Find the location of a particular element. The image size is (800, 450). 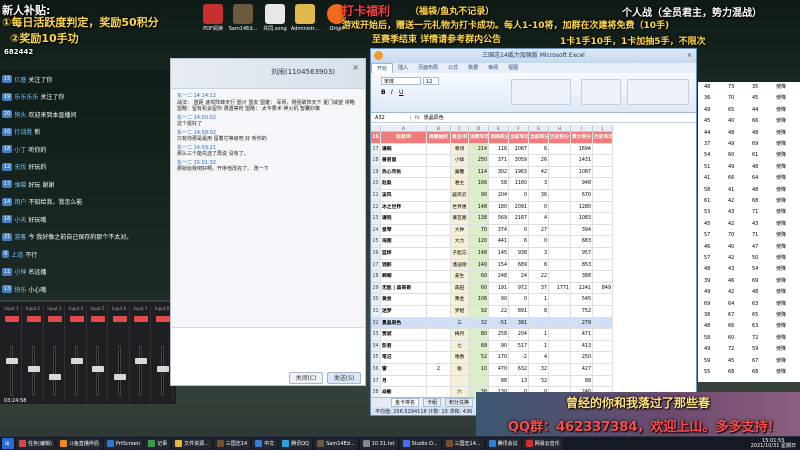

styles-gallery is located at coordinates (541, 92).